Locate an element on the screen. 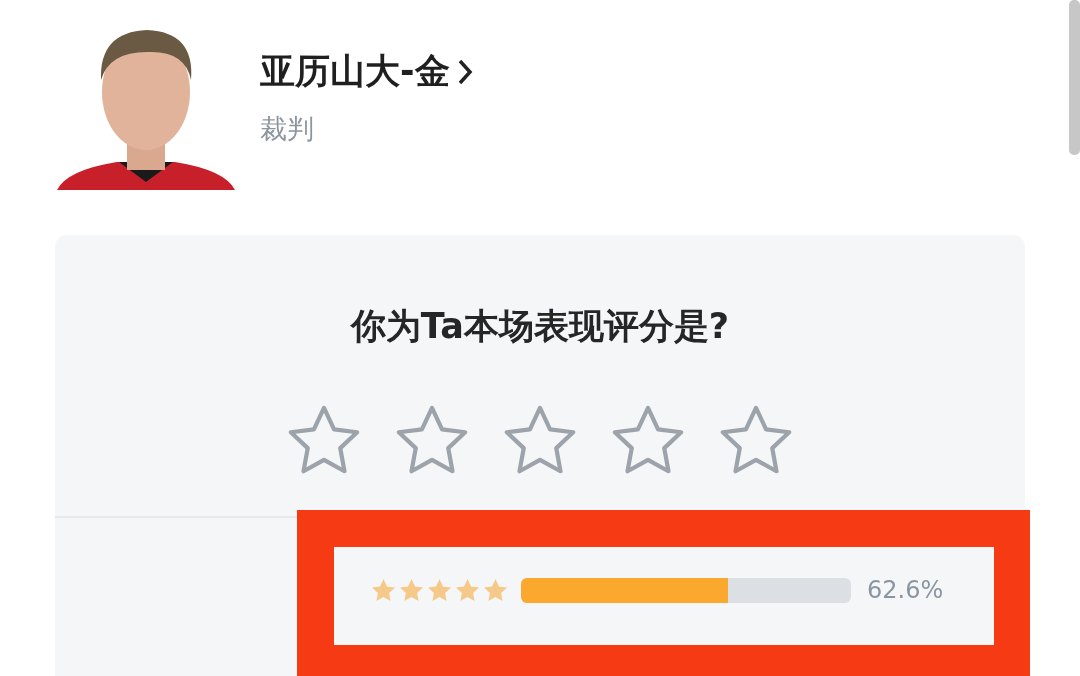 The height and width of the screenshot is (676, 1080). profile-name: 亚历山大-金 is located at coordinates (355, 71).